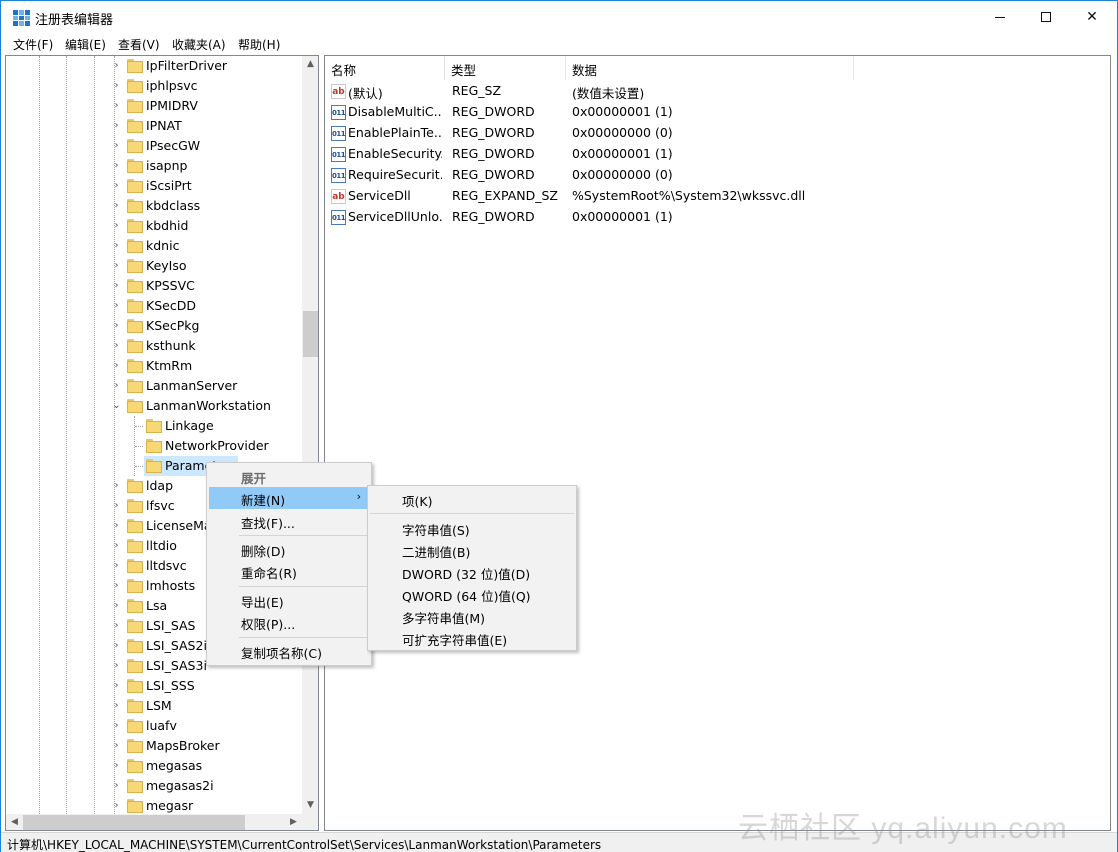 This screenshot has height=852, width=1118. Describe the element at coordinates (154, 786) in the screenshot. I see `tree-item: › megasas2i` at that location.